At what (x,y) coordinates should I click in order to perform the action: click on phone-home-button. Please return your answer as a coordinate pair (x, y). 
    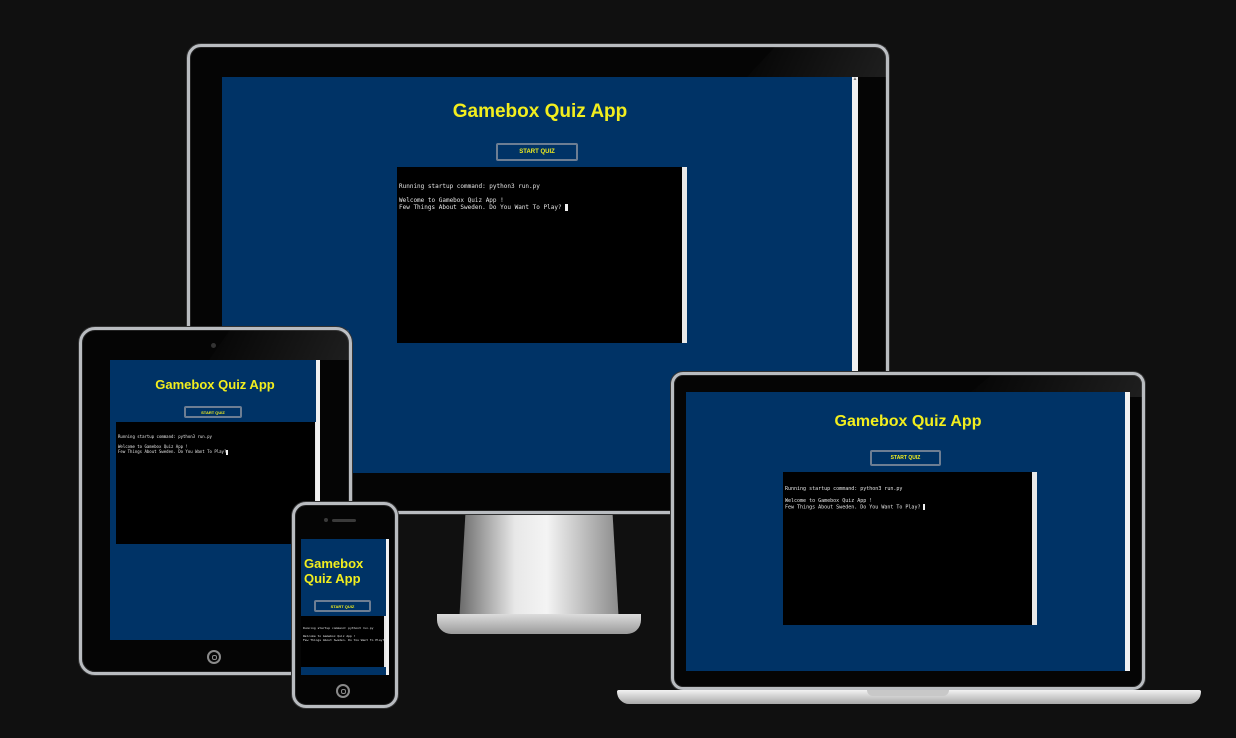
    Looking at the image, I should click on (343, 691).